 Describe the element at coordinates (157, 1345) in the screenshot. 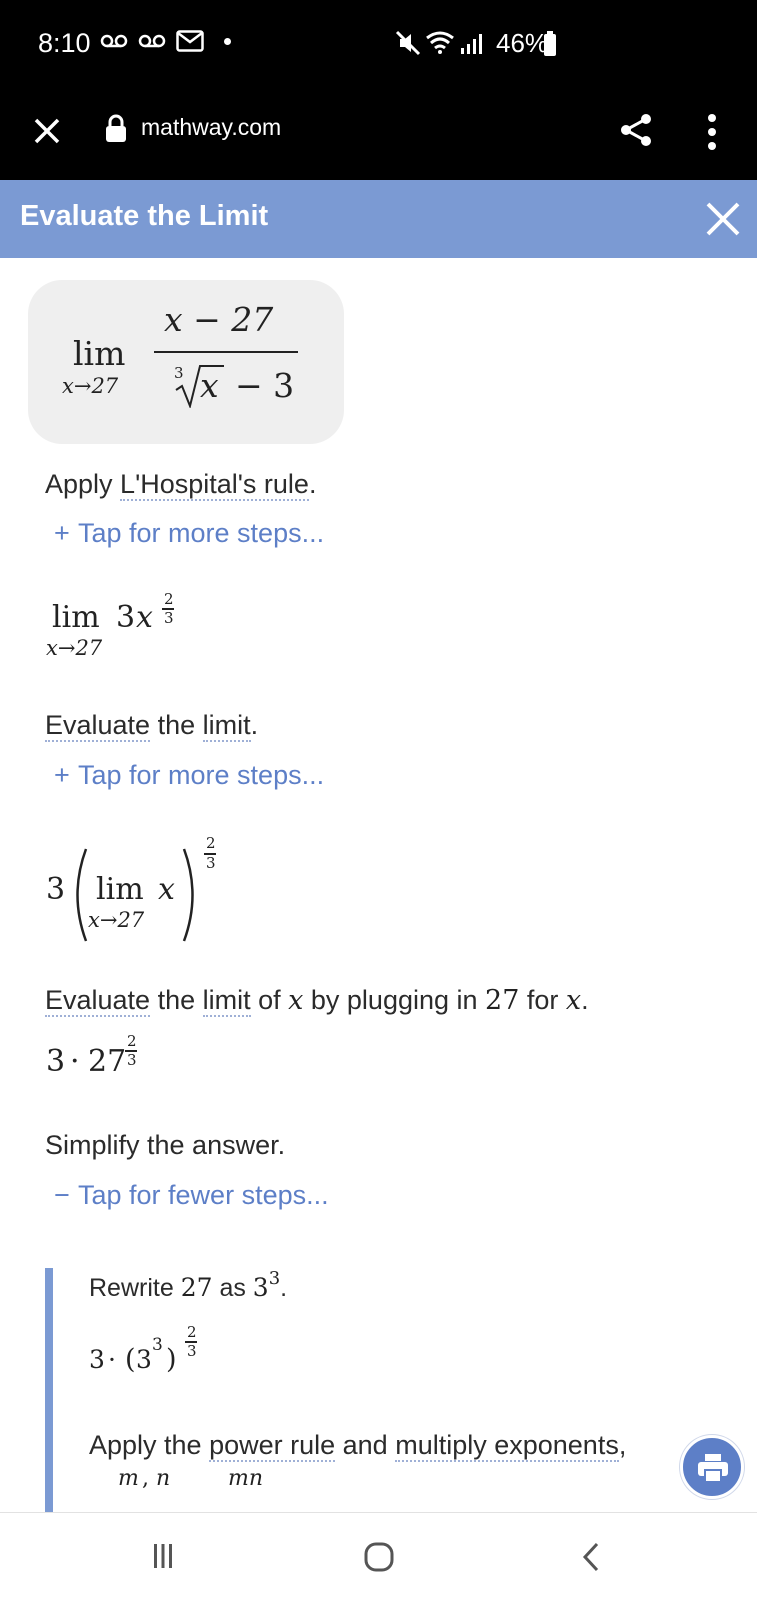

I see `inner-exp: 3` at that location.